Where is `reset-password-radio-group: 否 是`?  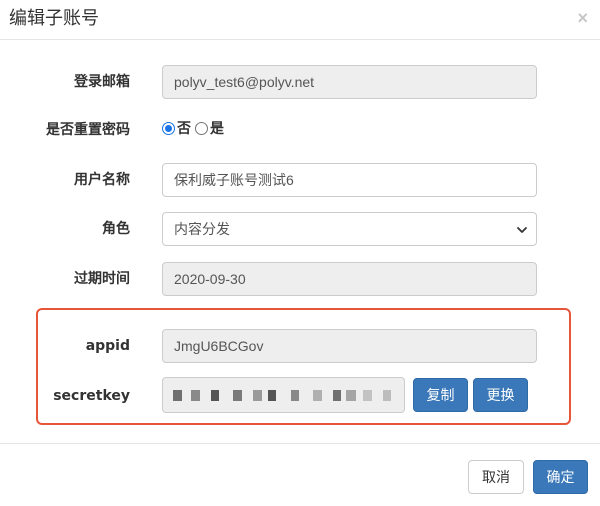
reset-password-radio-group: 否 是 is located at coordinates (195, 128).